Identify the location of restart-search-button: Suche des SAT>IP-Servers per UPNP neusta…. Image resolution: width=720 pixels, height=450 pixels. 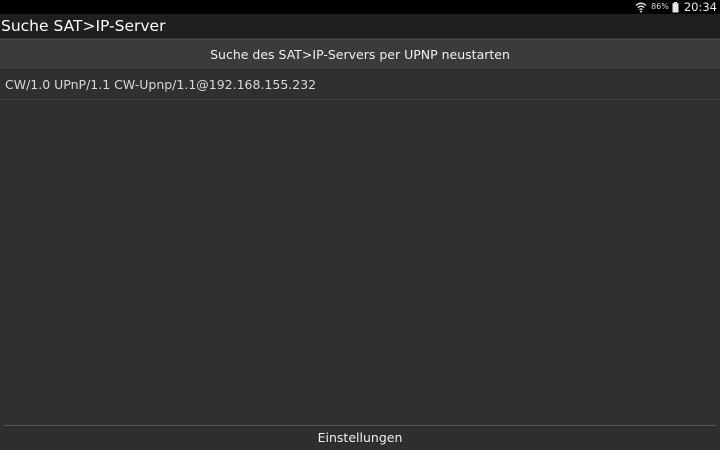
(360, 54).